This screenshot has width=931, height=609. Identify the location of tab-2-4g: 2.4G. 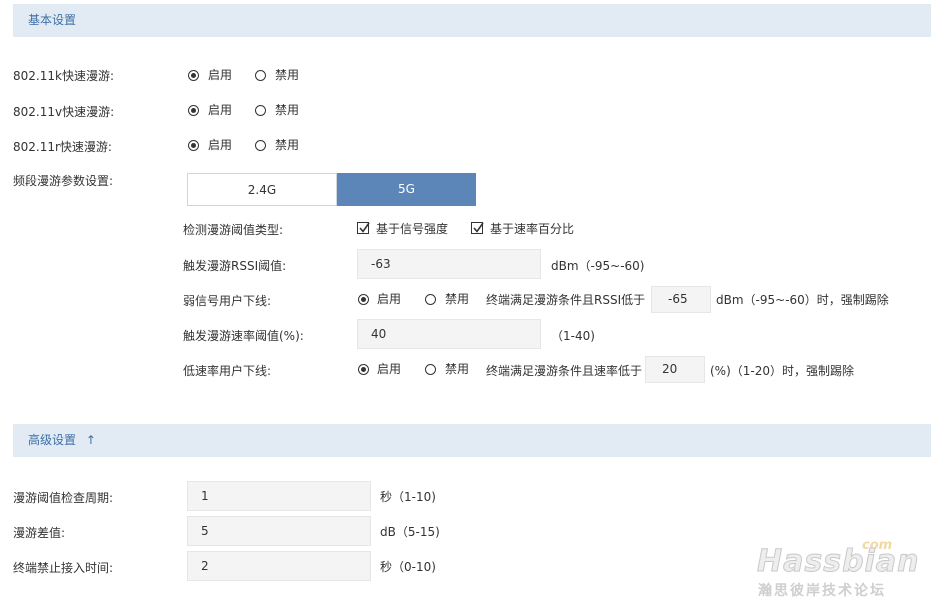
(262, 189).